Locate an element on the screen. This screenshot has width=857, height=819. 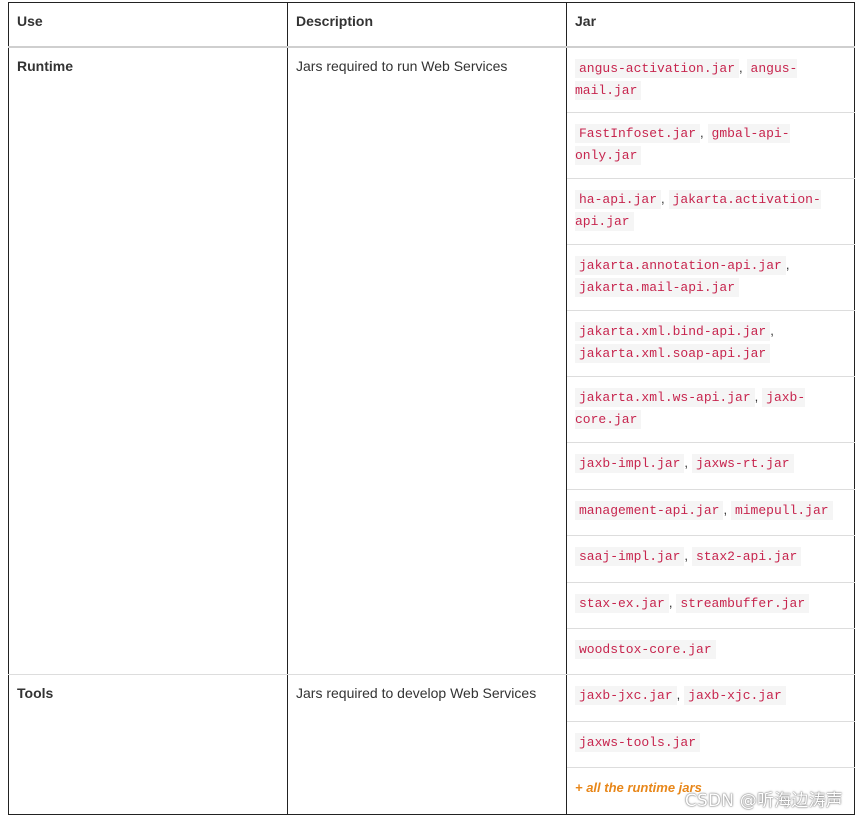
jar-name: jaxb-impl.jar is located at coordinates (630, 463).